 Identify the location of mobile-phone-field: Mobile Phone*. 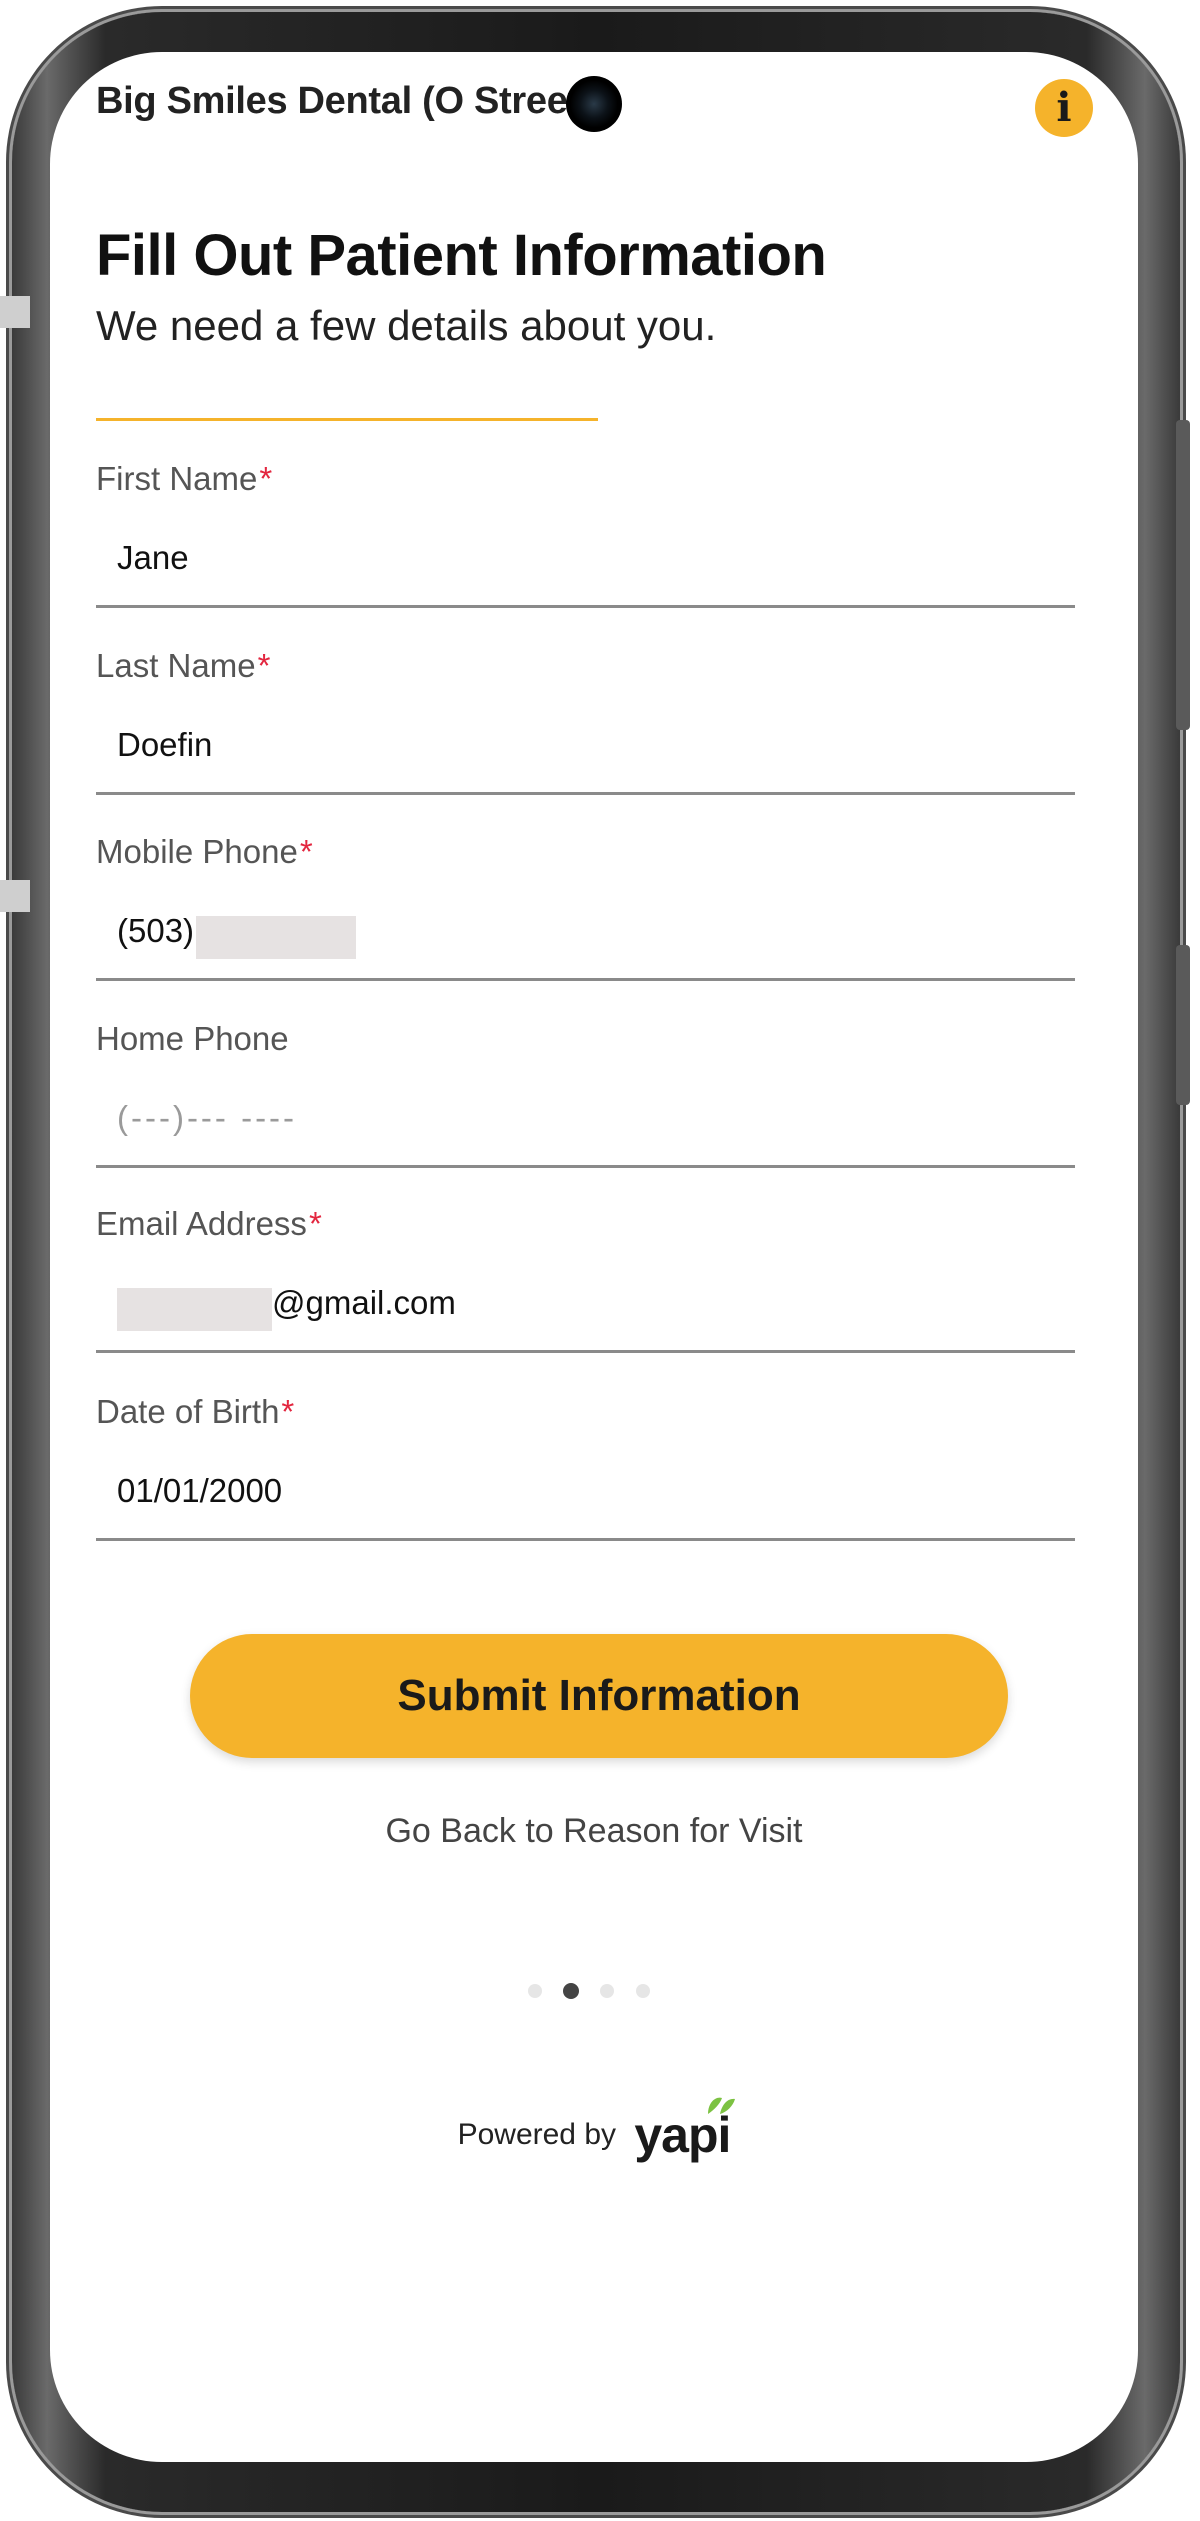
(585, 912).